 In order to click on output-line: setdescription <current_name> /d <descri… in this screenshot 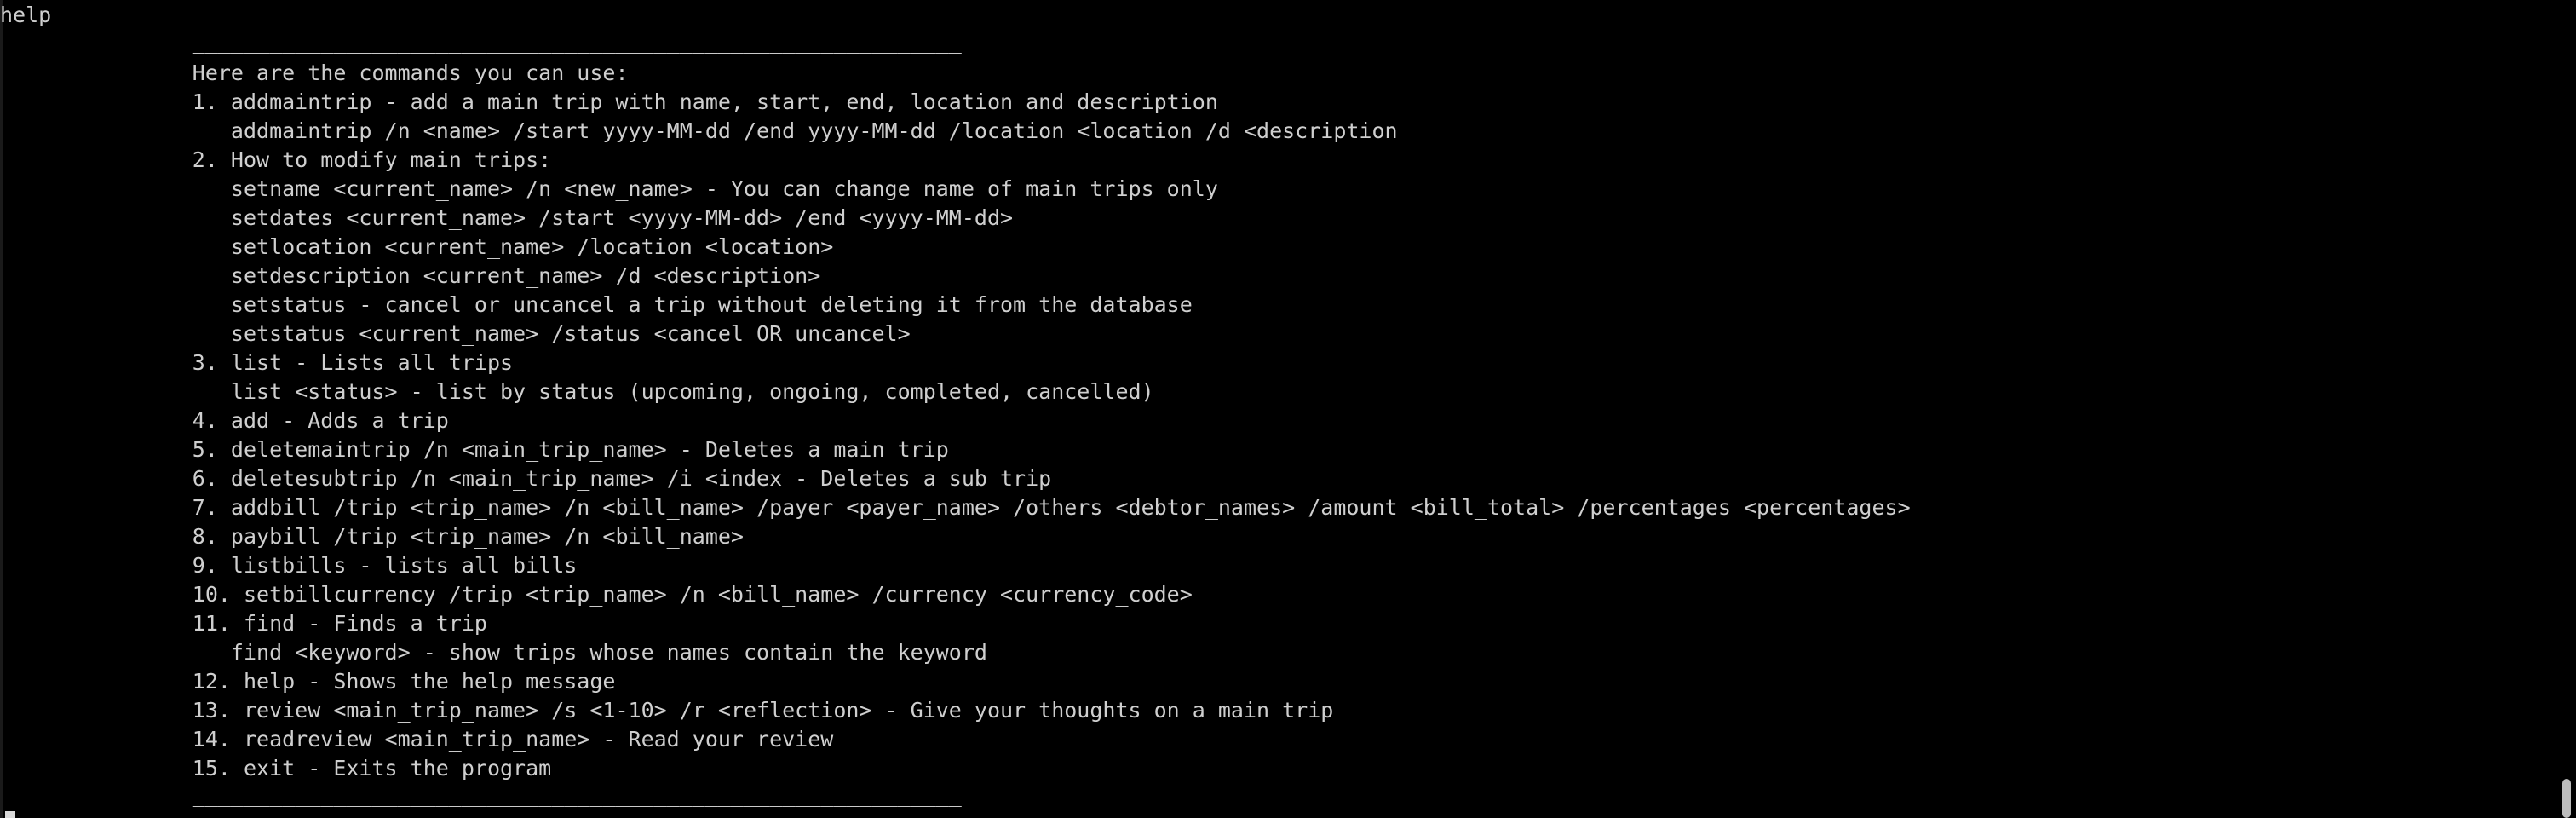, I will do `click(411, 275)`.